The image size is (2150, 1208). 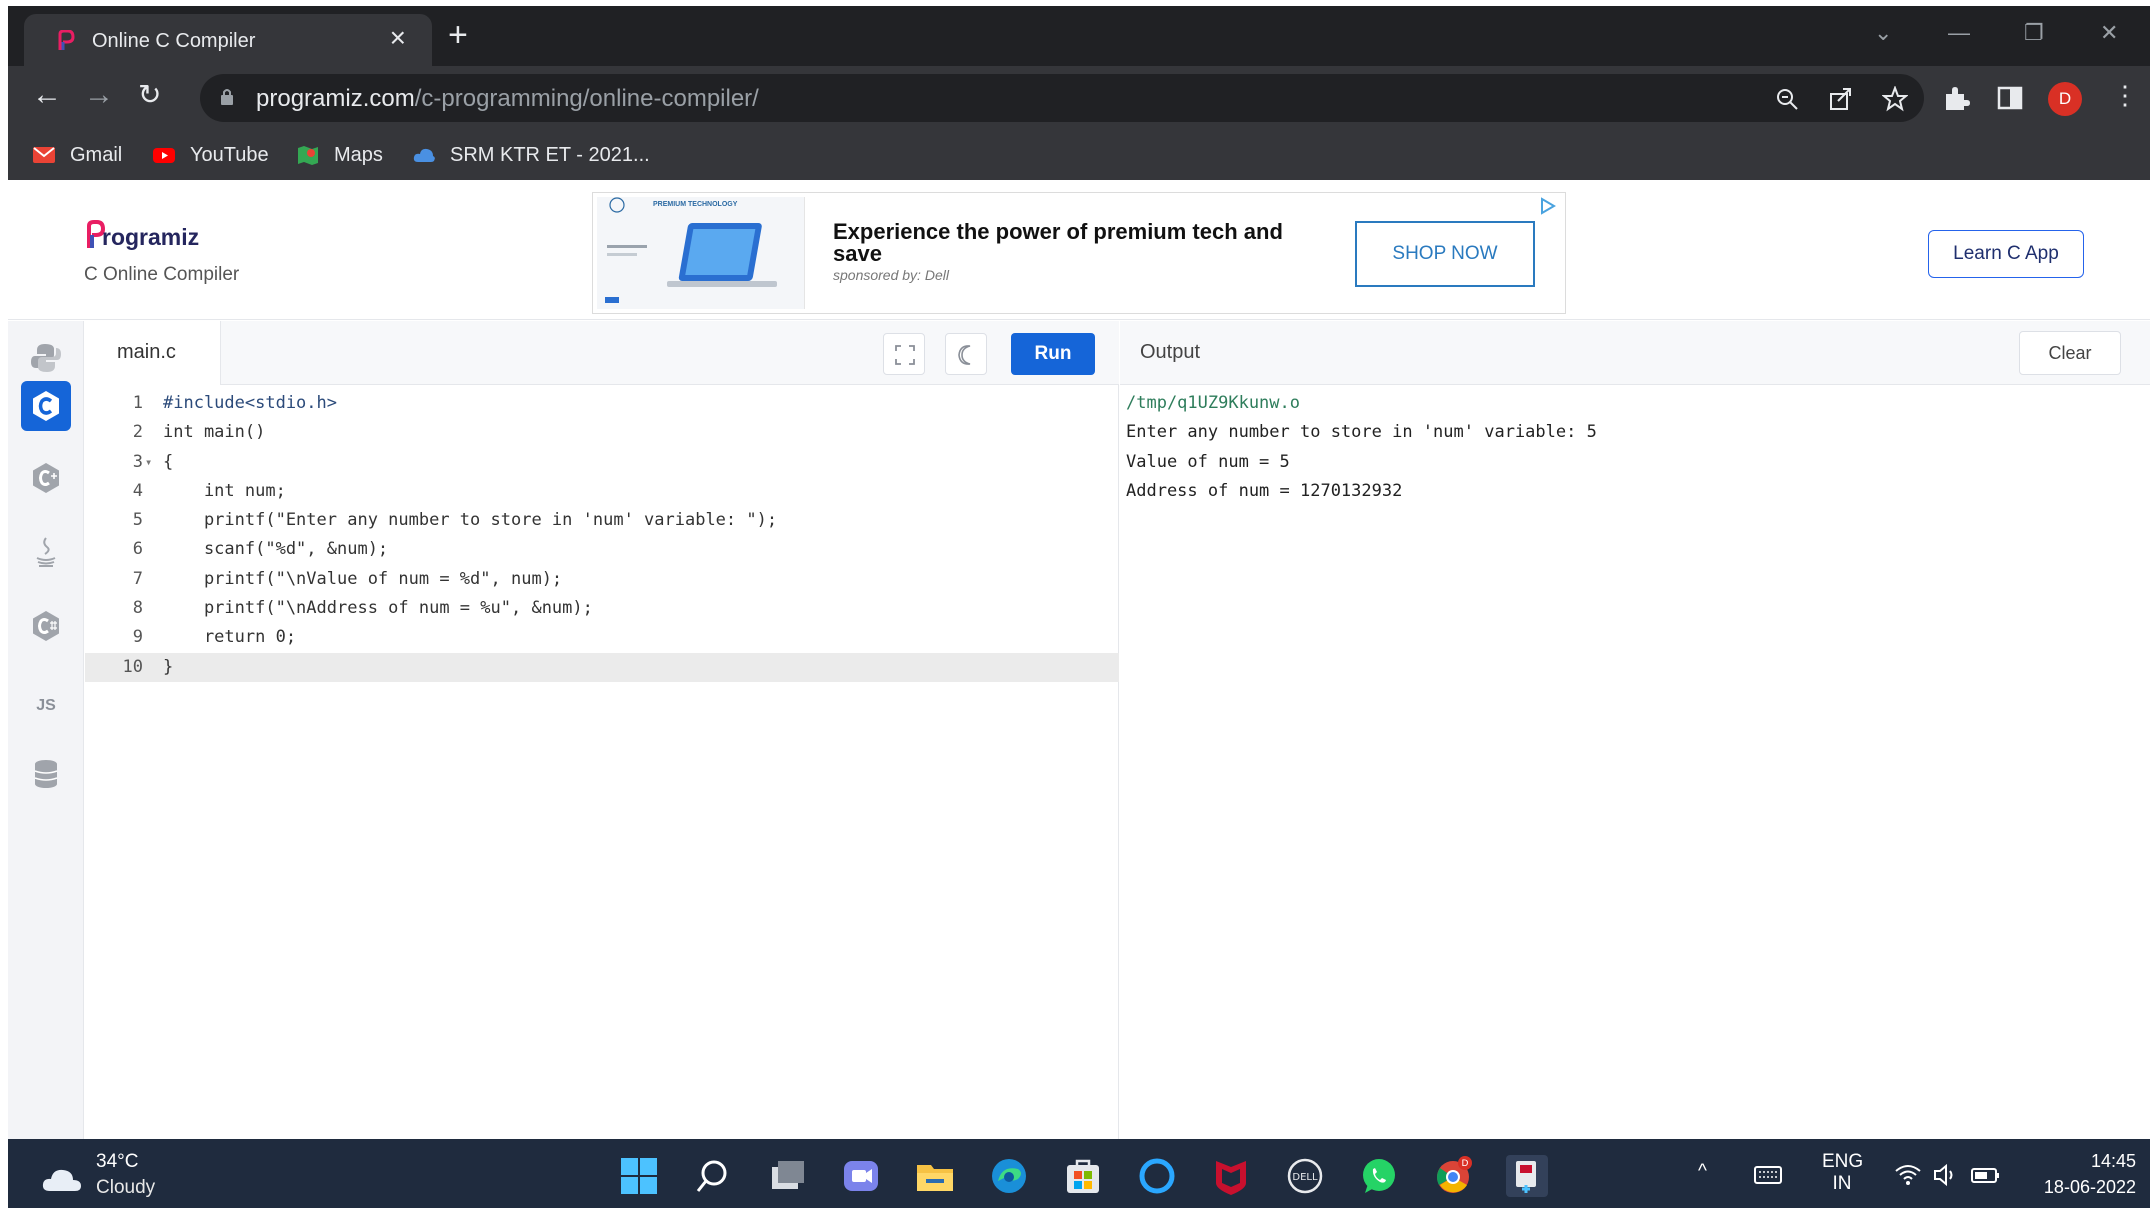 What do you see at coordinates (137, 520) in the screenshot?
I see `line-number: 5` at bounding box center [137, 520].